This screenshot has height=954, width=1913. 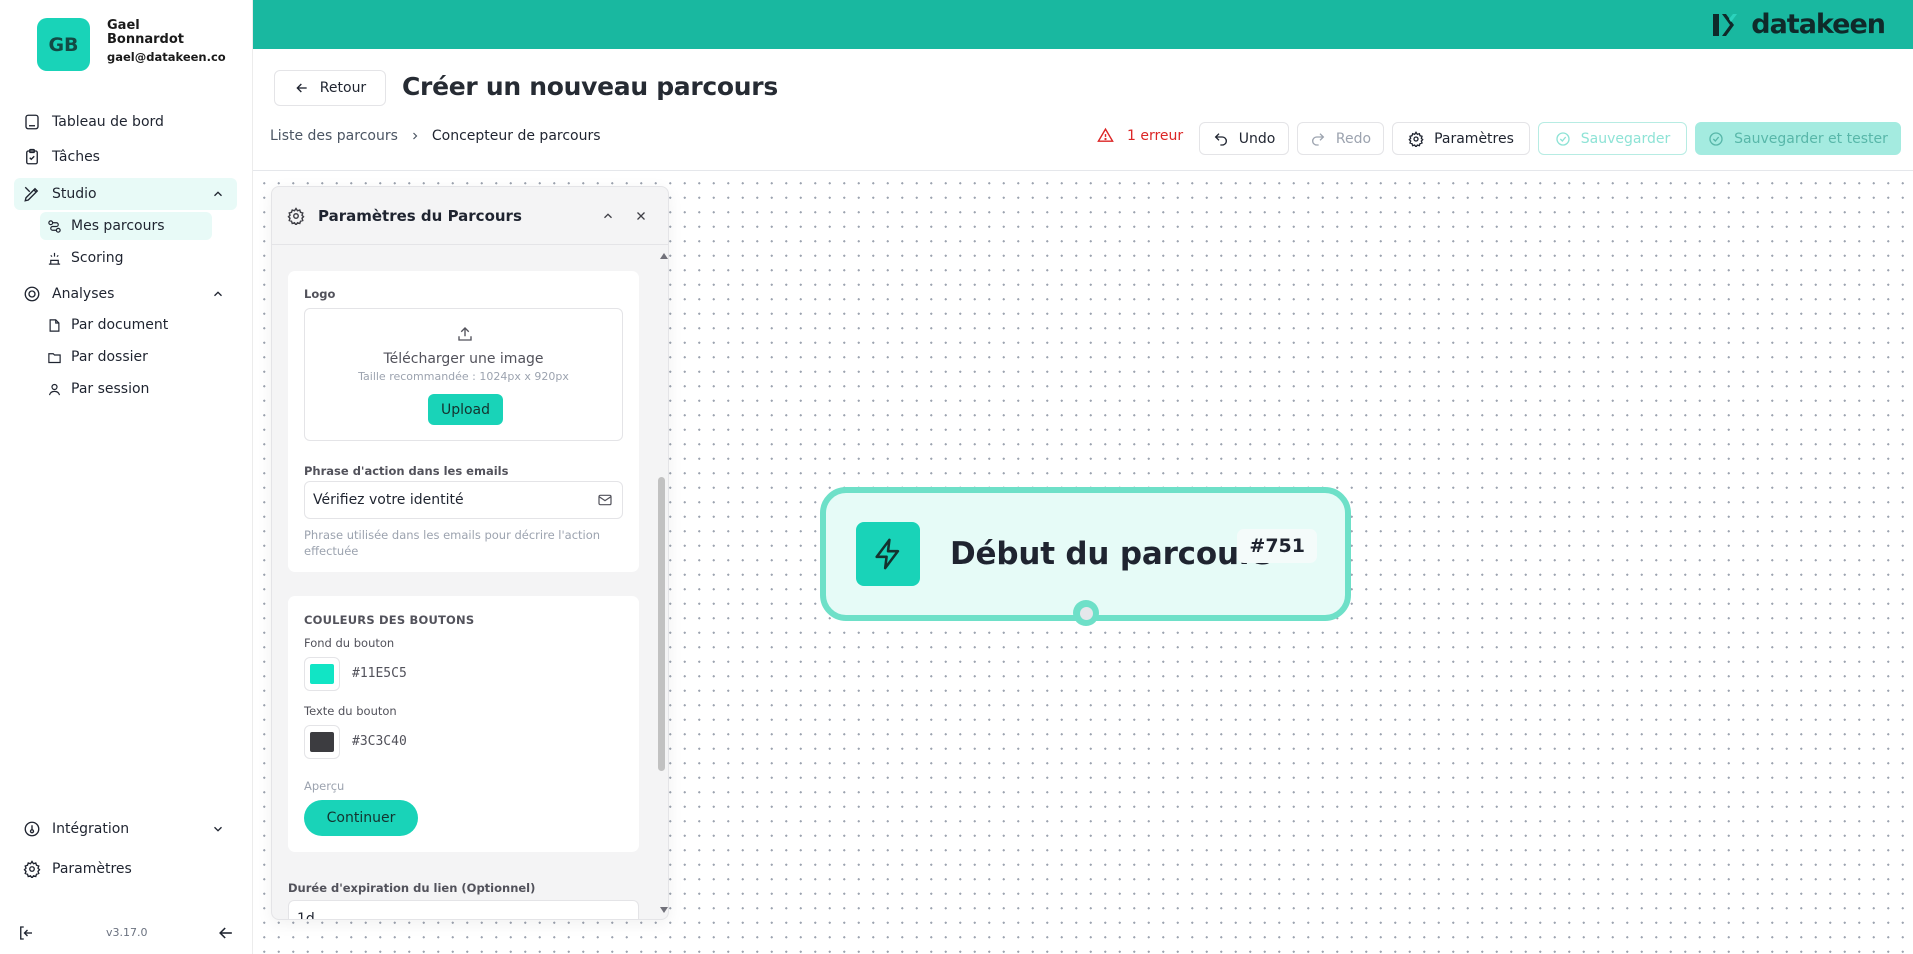 What do you see at coordinates (32, 829) in the screenshot?
I see `integration-icon` at bounding box center [32, 829].